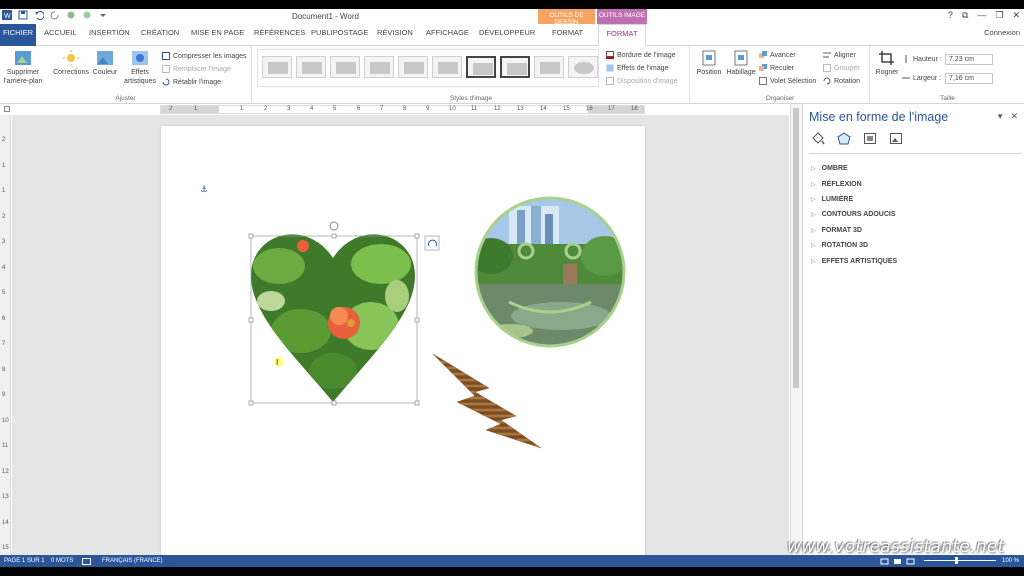  Describe the element at coordinates (1010, 561) in the screenshot. I see `zoom-level: 100 %` at that location.